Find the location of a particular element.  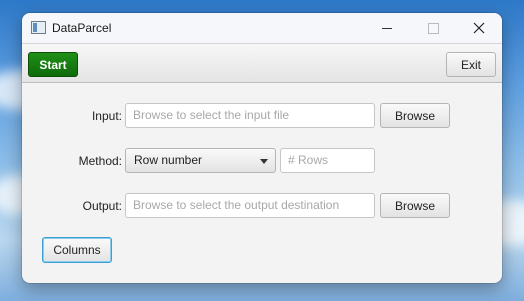

browse-output-button: Browse is located at coordinates (415, 205).